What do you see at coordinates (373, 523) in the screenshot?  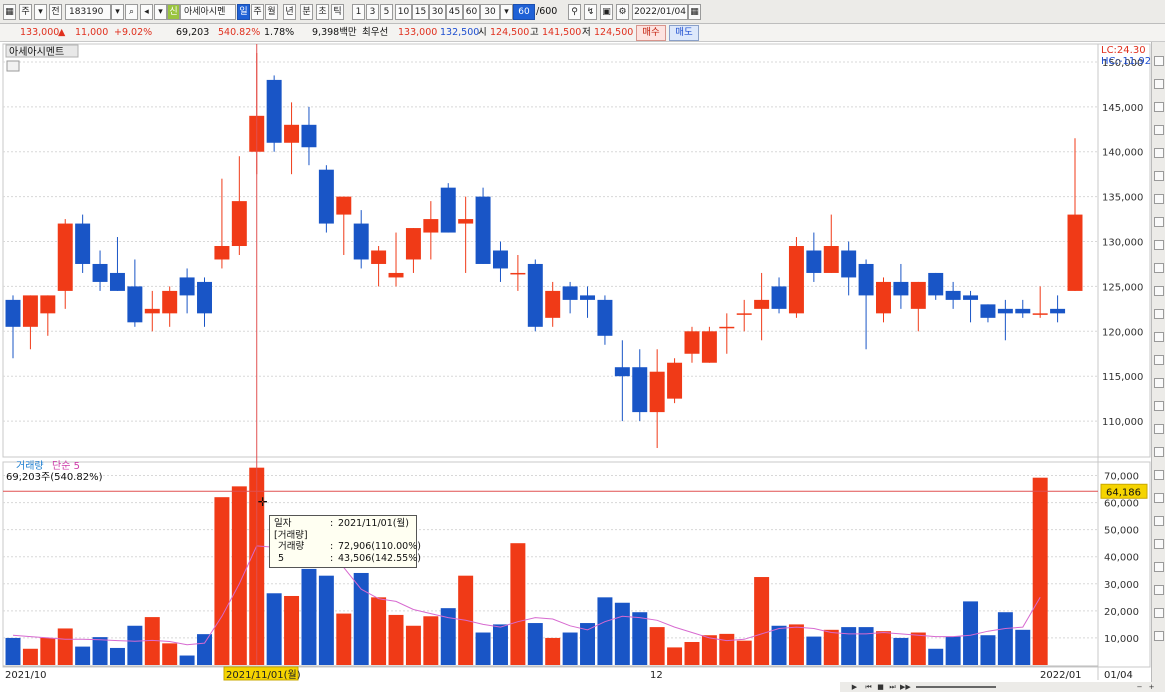 I see `tooltip-date-value: 2021/11/01(월)` at bounding box center [373, 523].